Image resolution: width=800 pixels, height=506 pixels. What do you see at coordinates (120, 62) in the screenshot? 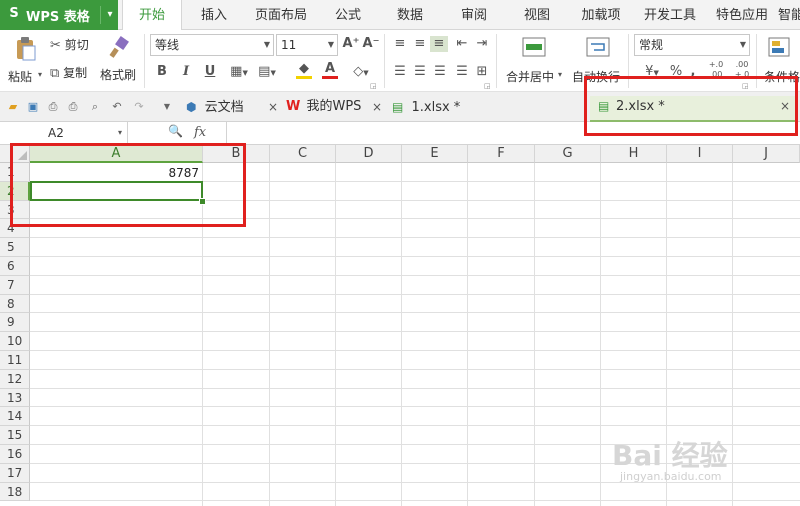
I see `format-painter-button: 格式刷` at bounding box center [120, 62].